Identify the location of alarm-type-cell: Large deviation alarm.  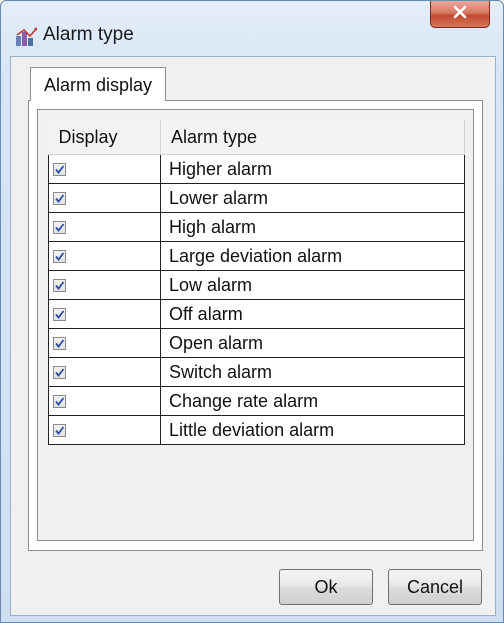
(312, 256).